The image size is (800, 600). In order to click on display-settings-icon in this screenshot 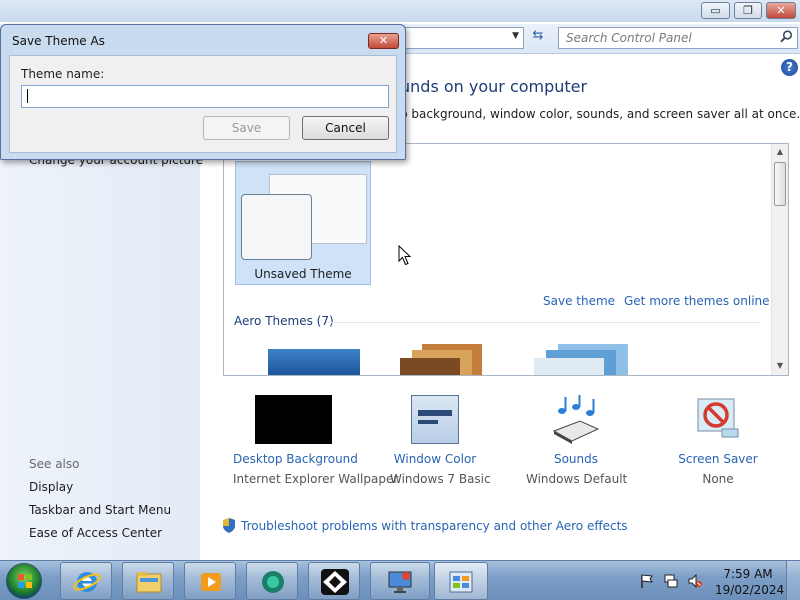, I will do `click(400, 582)`.